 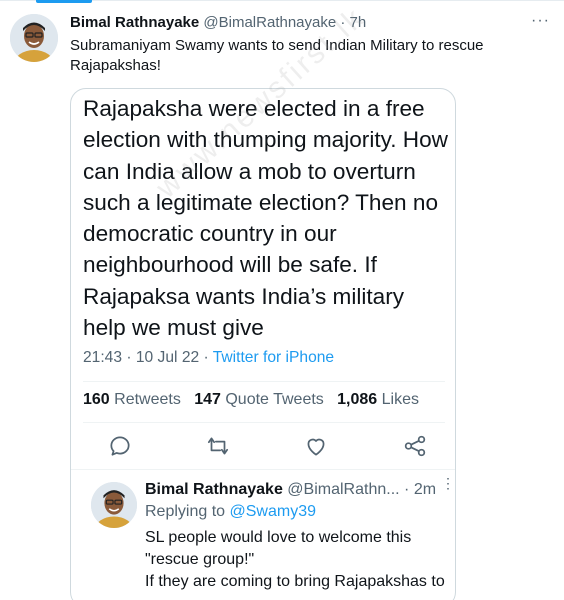 What do you see at coordinates (207, 399) in the screenshot?
I see `quotes-count: 147` at bounding box center [207, 399].